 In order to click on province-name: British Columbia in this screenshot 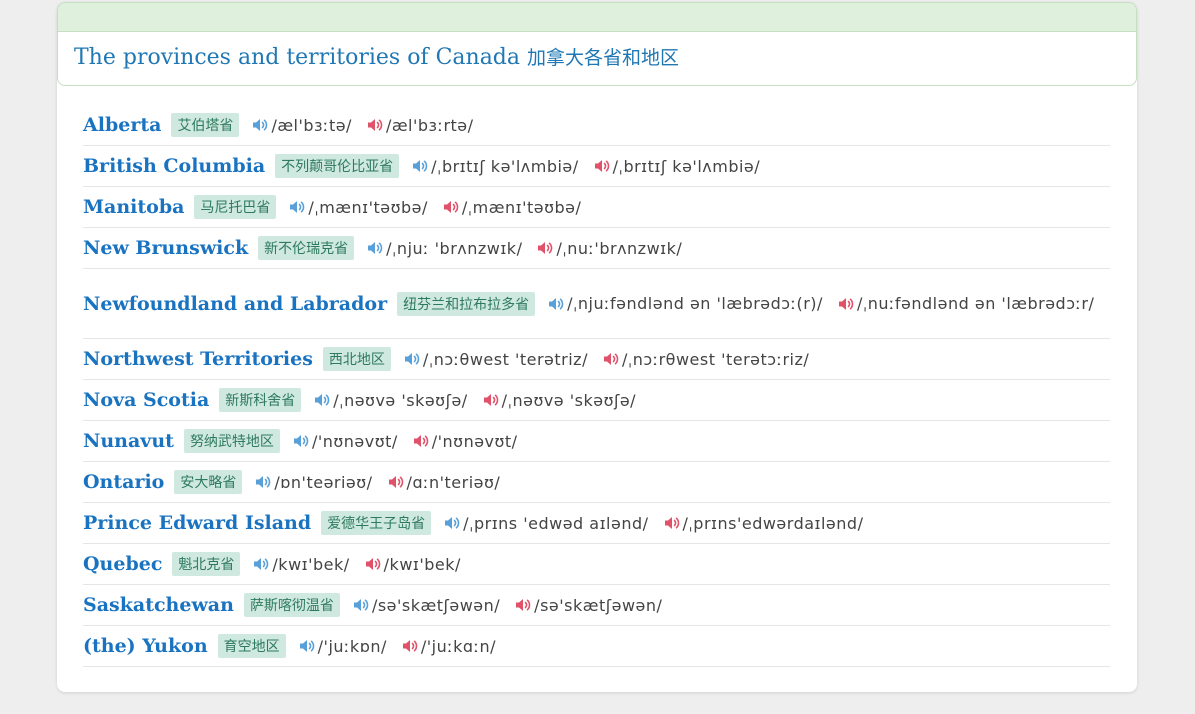, I will do `click(174, 166)`.